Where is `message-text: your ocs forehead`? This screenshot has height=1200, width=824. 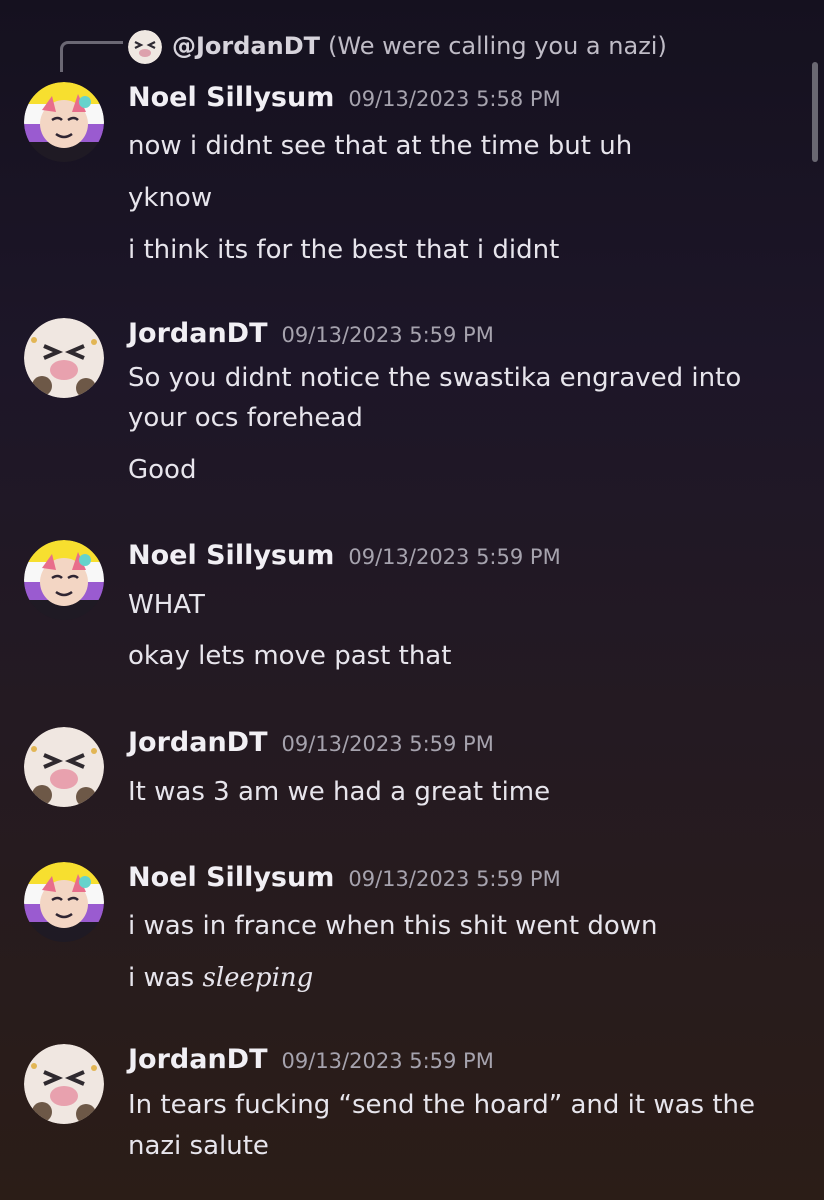 message-text: your ocs forehead is located at coordinates (245, 418).